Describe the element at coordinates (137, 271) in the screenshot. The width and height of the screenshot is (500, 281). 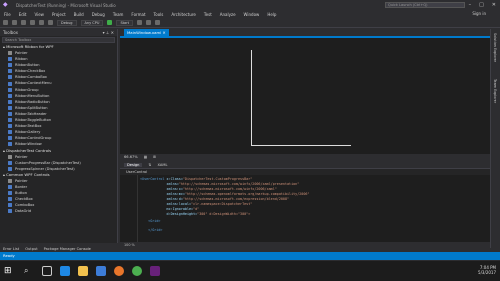
I see `chrome-icon` at that location.